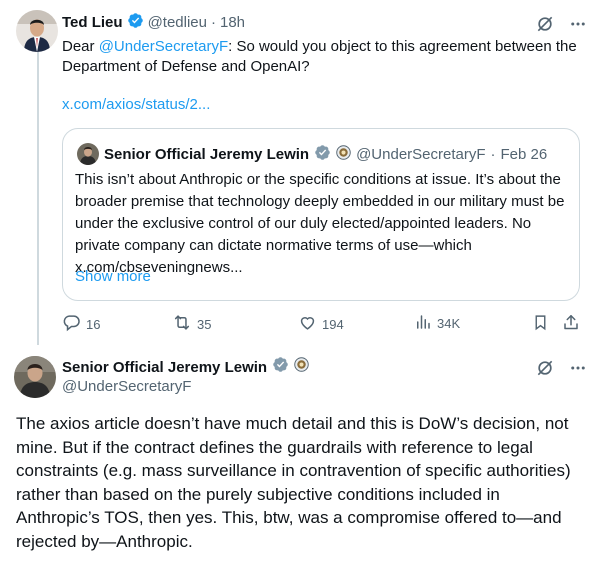 This screenshot has width=598, height=564. What do you see at coordinates (561, 370) in the screenshot?
I see `tweet2-top-icons` at bounding box center [561, 370].